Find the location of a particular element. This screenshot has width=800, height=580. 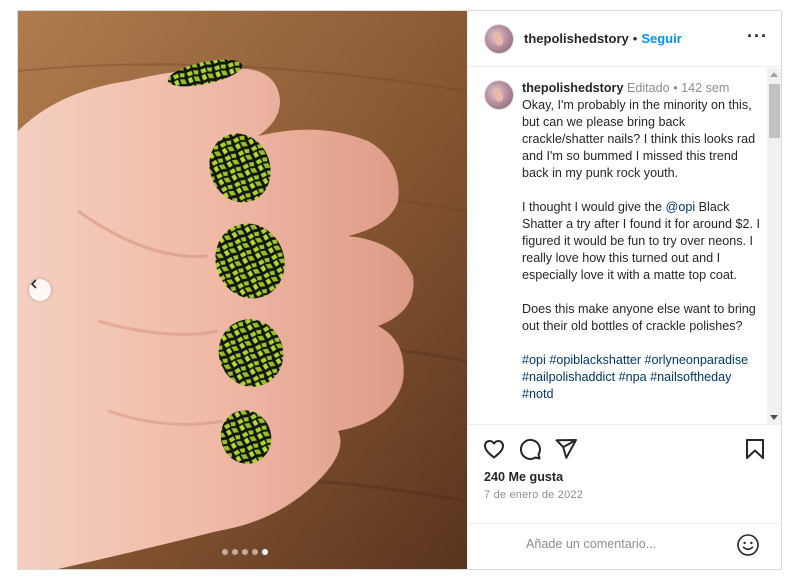

post-header: thepolishedstory • Seguir ··· is located at coordinates (624, 39).